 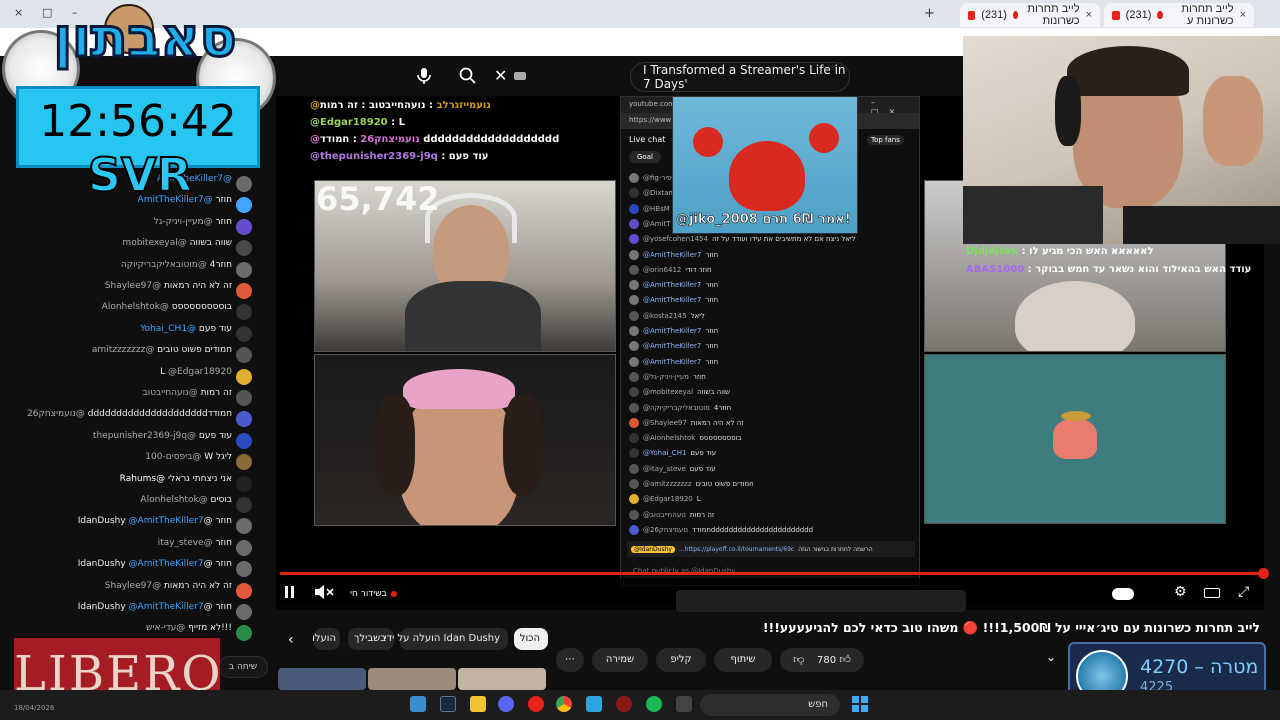 What do you see at coordinates (520, 76) in the screenshot?
I see `keyboard-icon` at bounding box center [520, 76].